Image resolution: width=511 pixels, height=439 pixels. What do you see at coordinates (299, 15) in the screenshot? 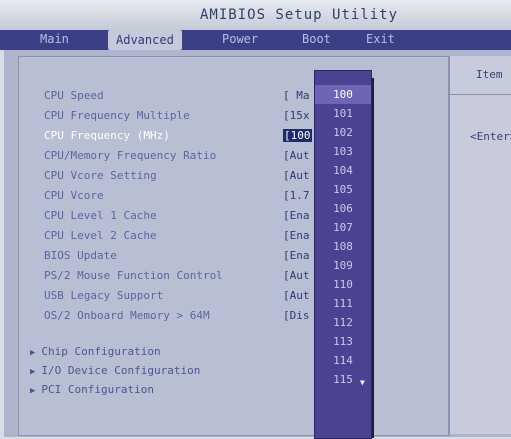
I see `bios-title: AMIBIOS Setup Utility` at bounding box center [299, 15].